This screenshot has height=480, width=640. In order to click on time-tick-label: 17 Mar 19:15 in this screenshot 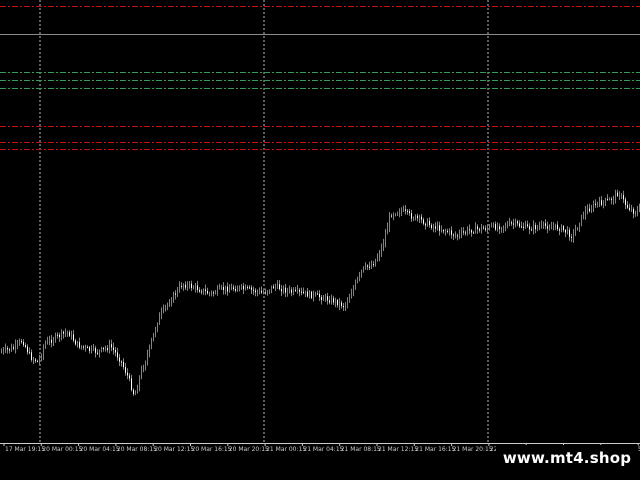, I will do `click(25, 449)`.